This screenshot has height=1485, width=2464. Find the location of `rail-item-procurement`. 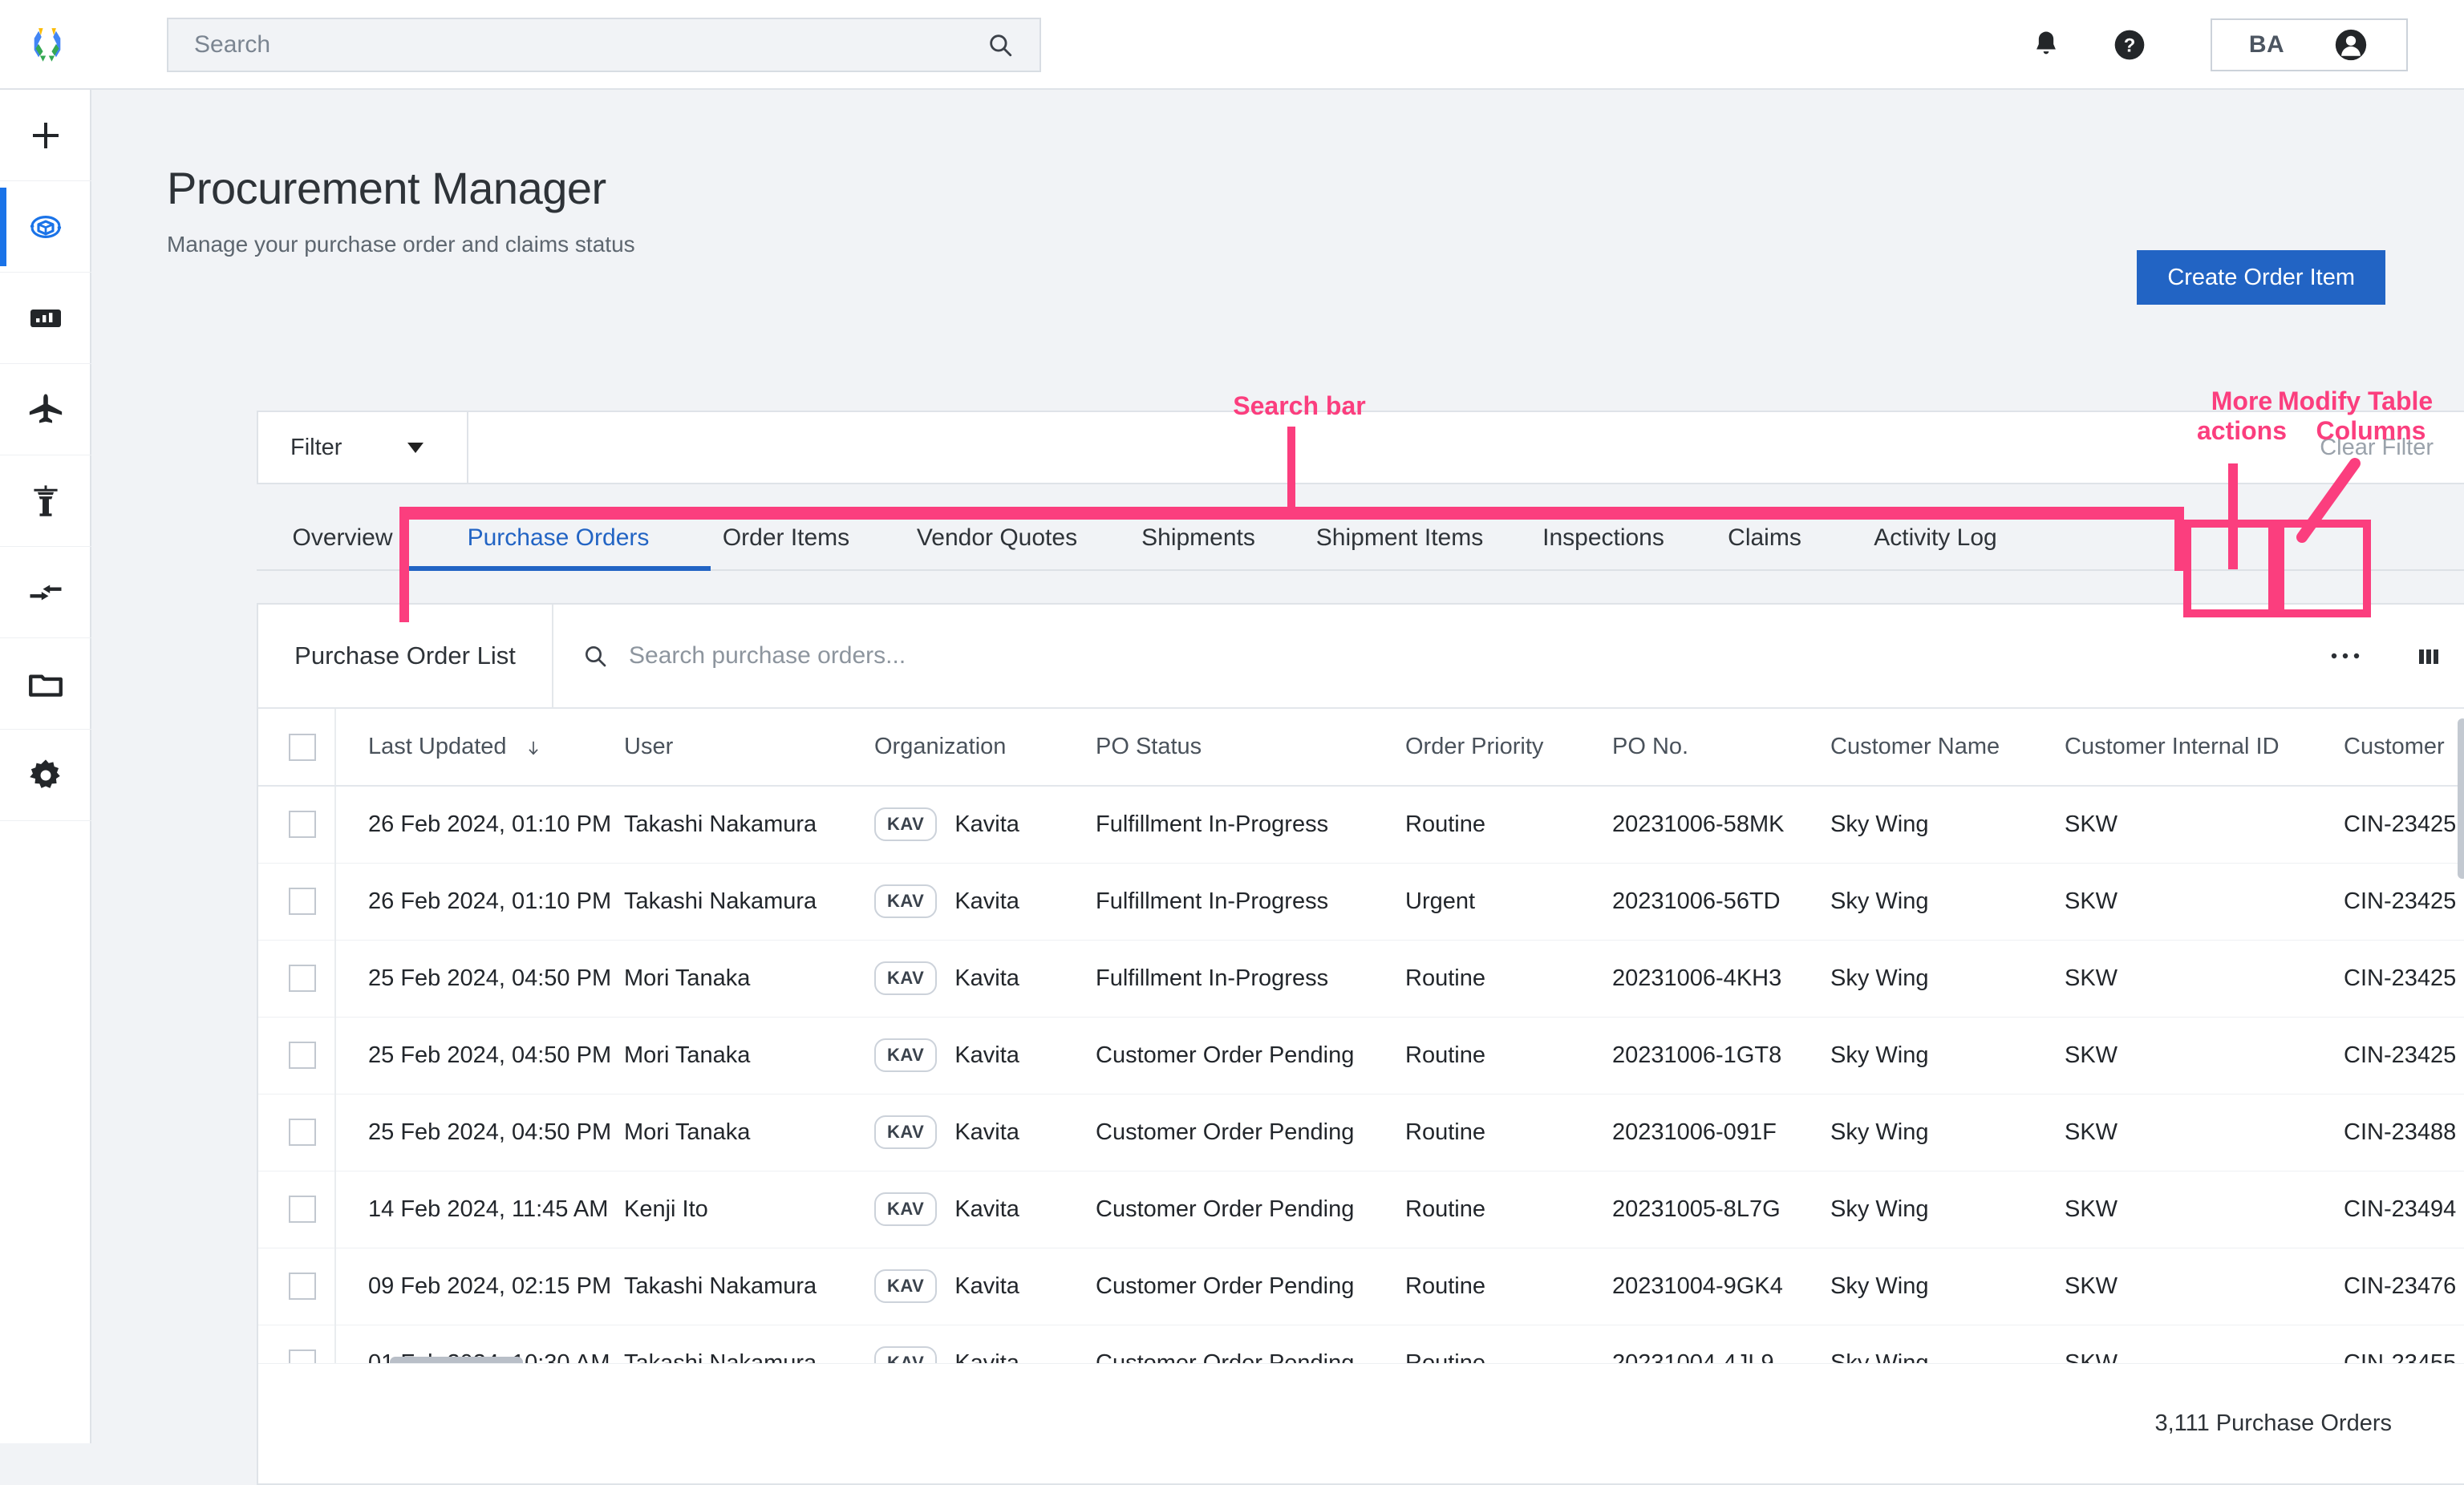

rail-item-procurement is located at coordinates (45, 227).